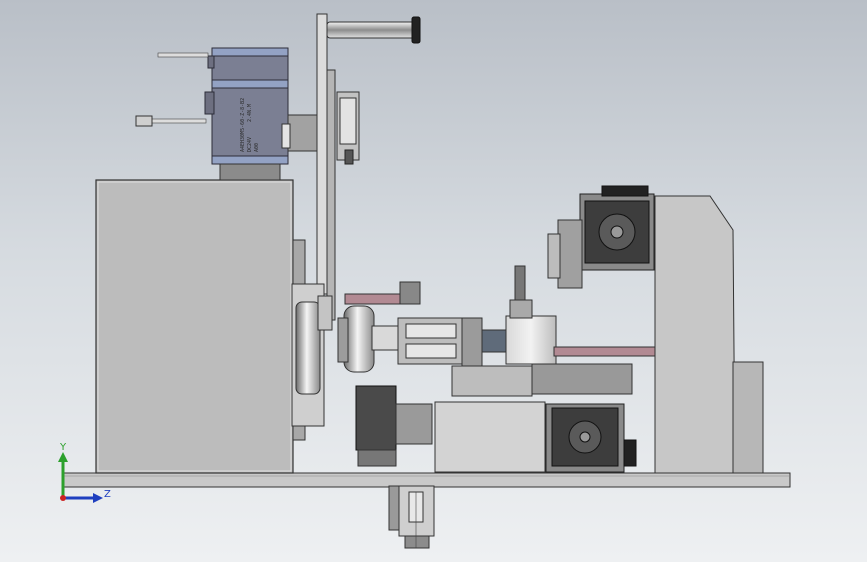 The width and height of the screenshot is (867, 562). I want to click on z-axis-arrowhead, so click(98, 498).